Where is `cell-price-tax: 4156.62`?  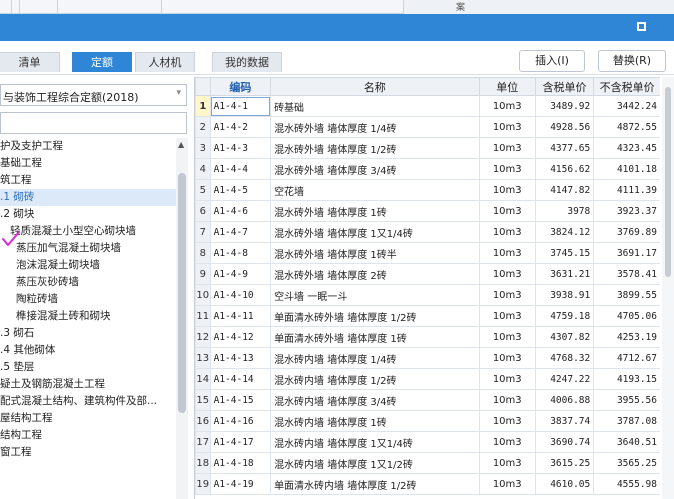 cell-price-tax: 4156.62 is located at coordinates (564, 169).